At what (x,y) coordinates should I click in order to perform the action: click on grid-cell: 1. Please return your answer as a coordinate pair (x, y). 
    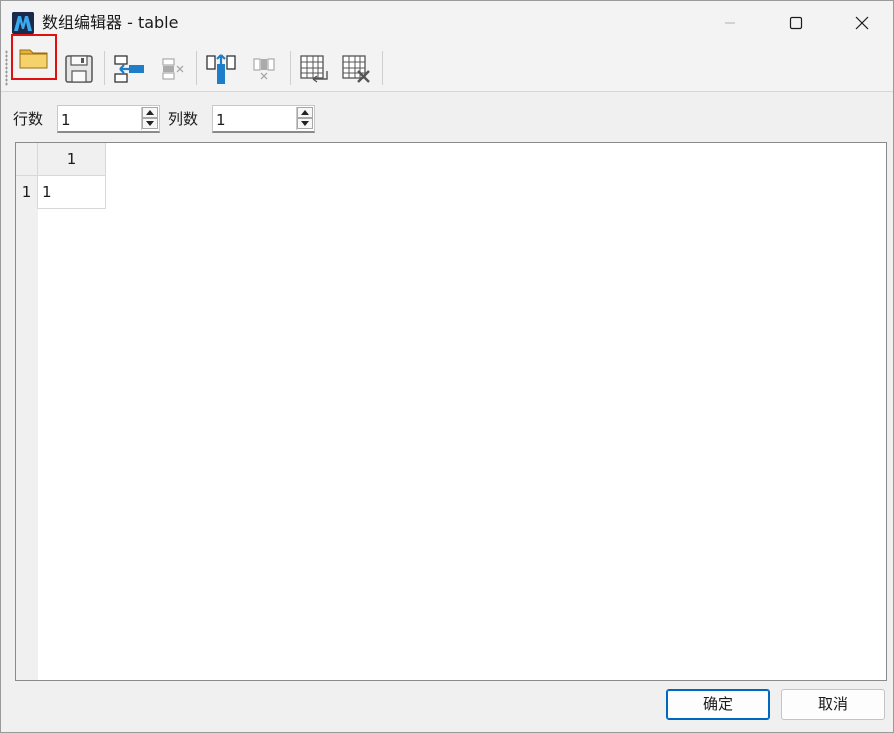
    Looking at the image, I should click on (72, 192).